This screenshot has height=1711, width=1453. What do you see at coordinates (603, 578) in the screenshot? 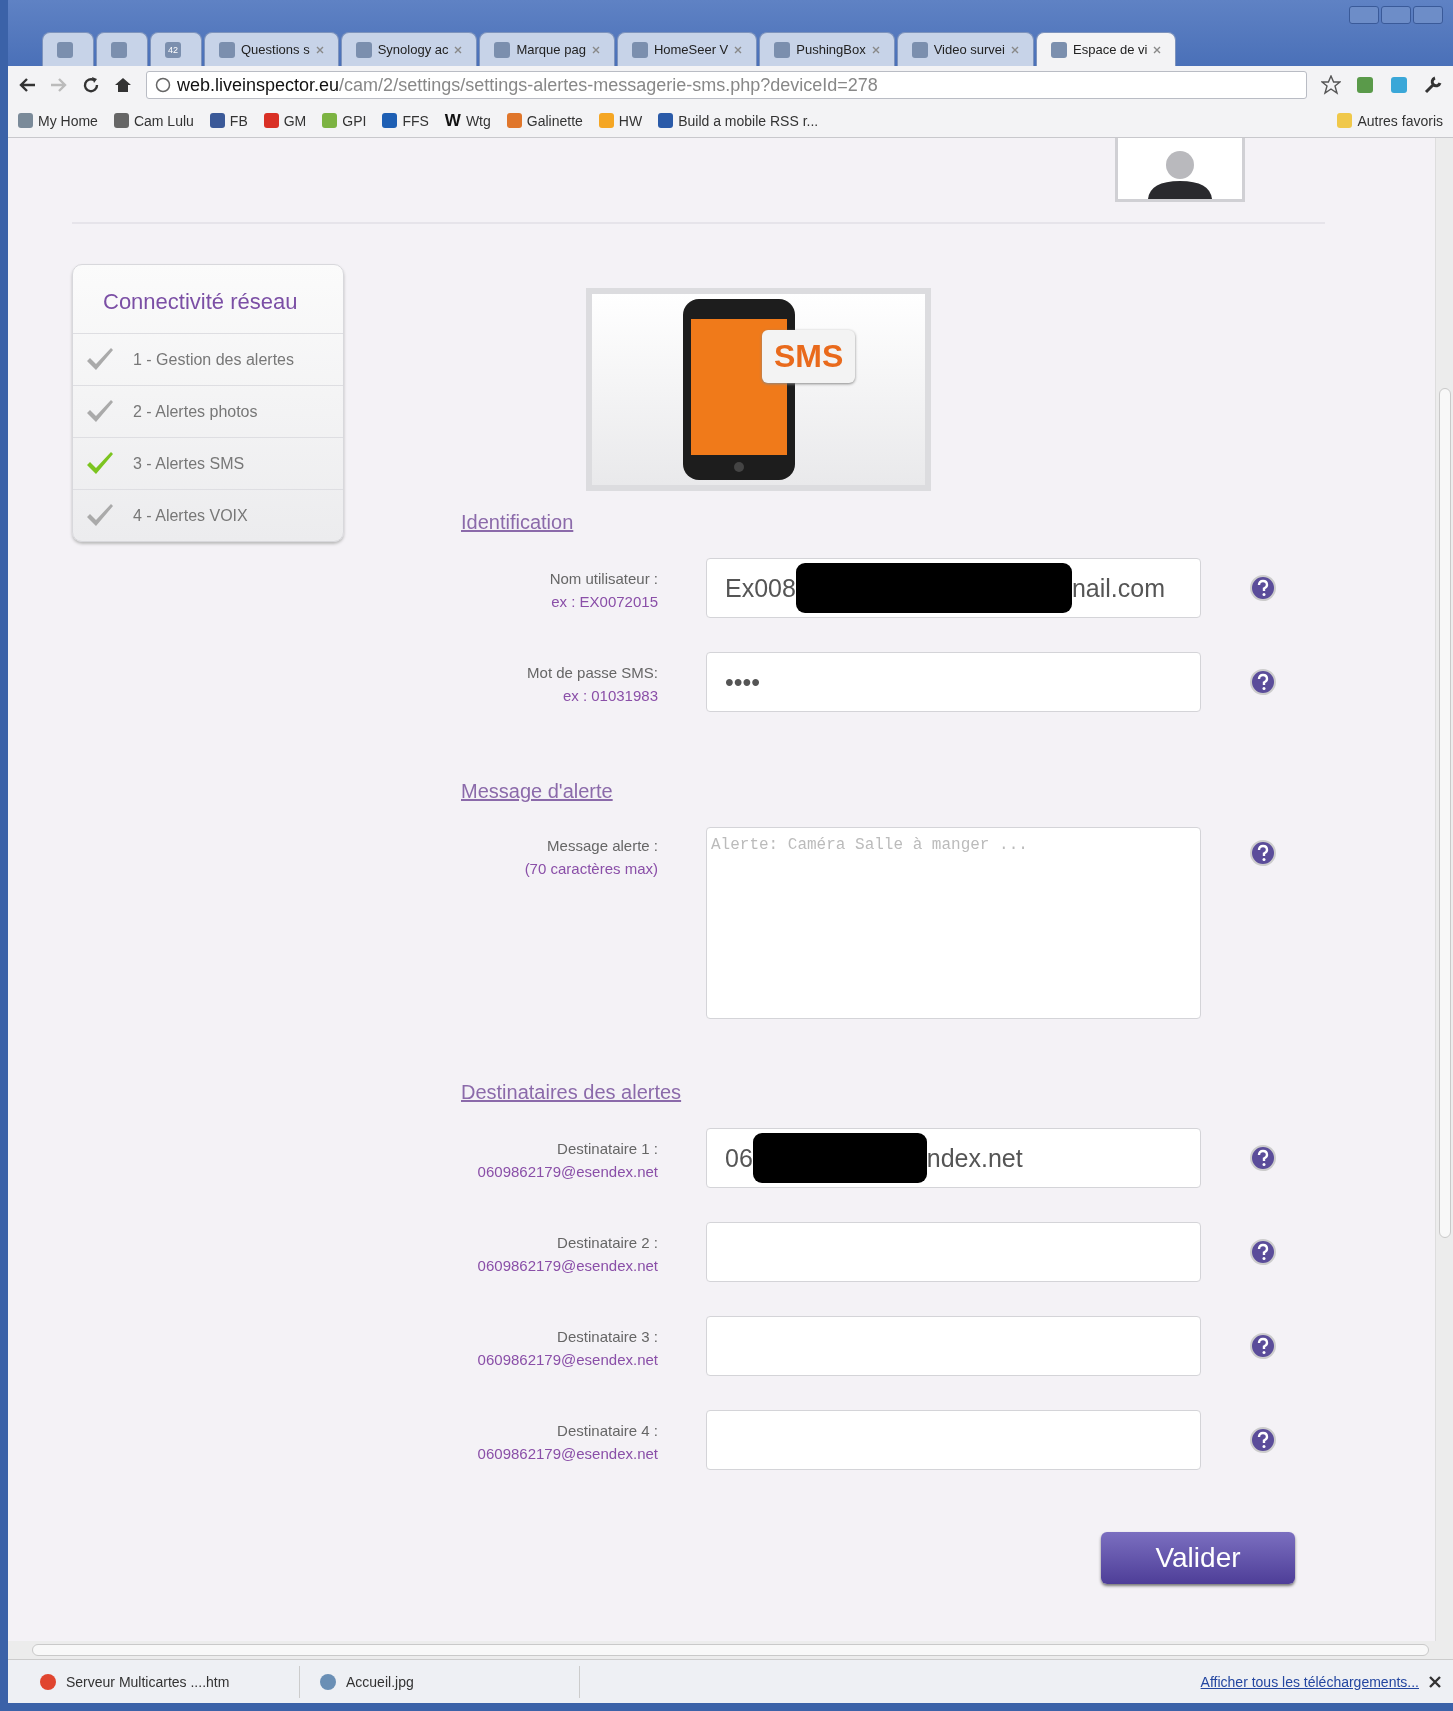
I see `field-label: Nom utilisateur :` at bounding box center [603, 578].